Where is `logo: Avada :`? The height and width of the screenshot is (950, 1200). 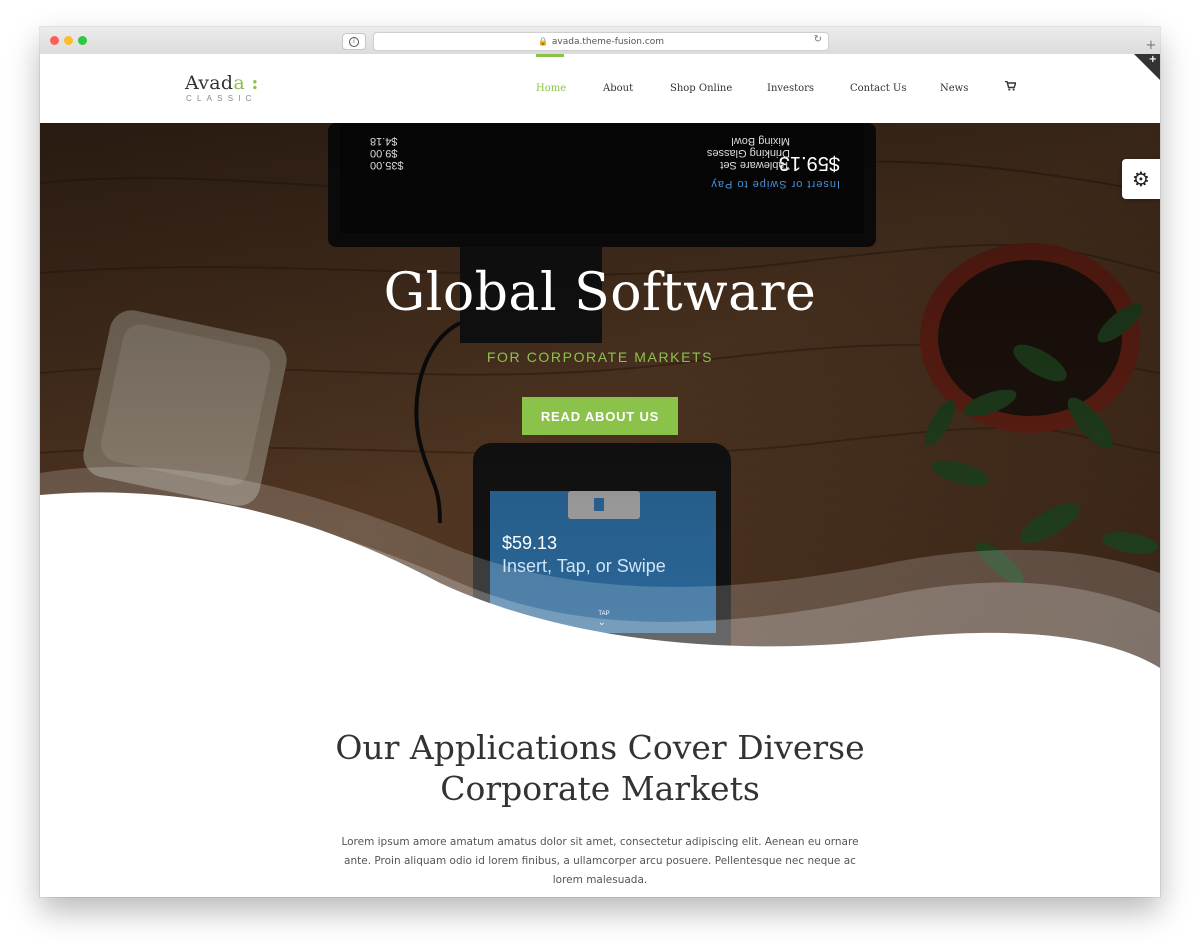
logo: Avada : is located at coordinates (222, 83).